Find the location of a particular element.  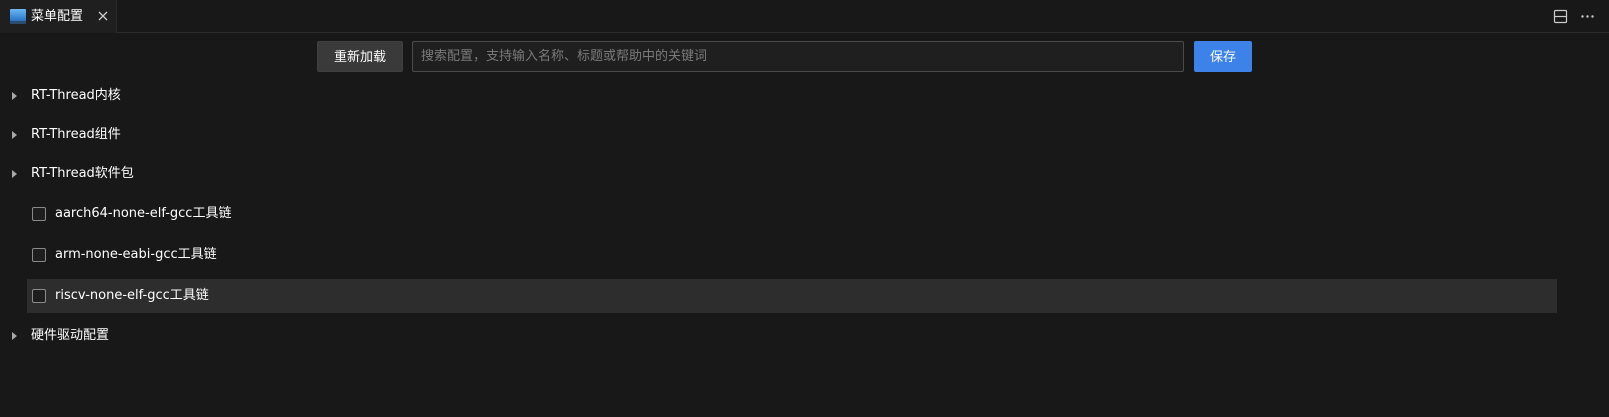

tab-menu-config: 菜单配置 is located at coordinates (58, 16).